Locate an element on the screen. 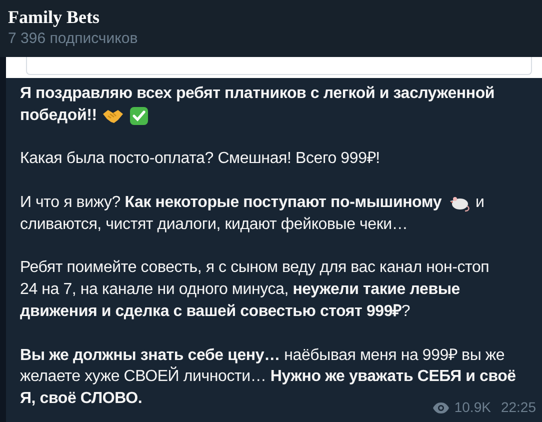 This screenshot has width=542, height=422. message-text: Ребят поимейте совесть, я с сыном веду для вас канал нон-стоп is located at coordinates (255, 268).